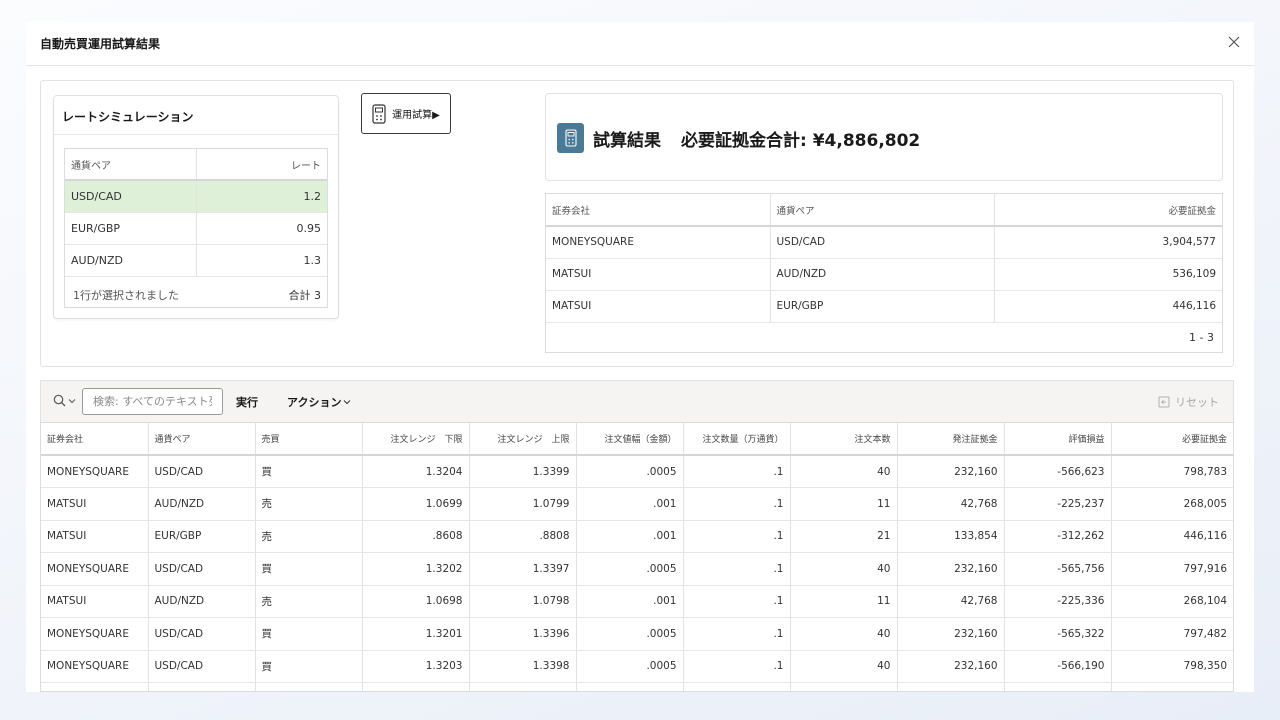 The width and height of the screenshot is (1280, 720). I want to click on run-simulation-button: 運用試算▶, so click(406, 113).